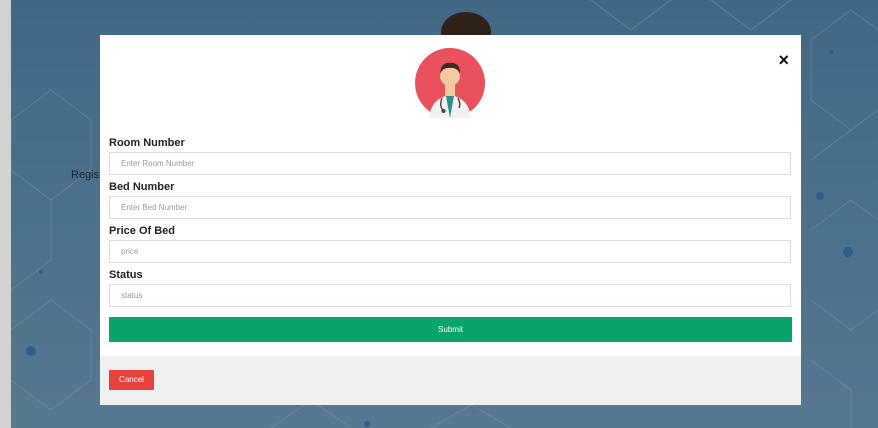 Image resolution: width=878 pixels, height=428 pixels. What do you see at coordinates (131, 380) in the screenshot?
I see `cancel-button: Cancel` at bounding box center [131, 380].